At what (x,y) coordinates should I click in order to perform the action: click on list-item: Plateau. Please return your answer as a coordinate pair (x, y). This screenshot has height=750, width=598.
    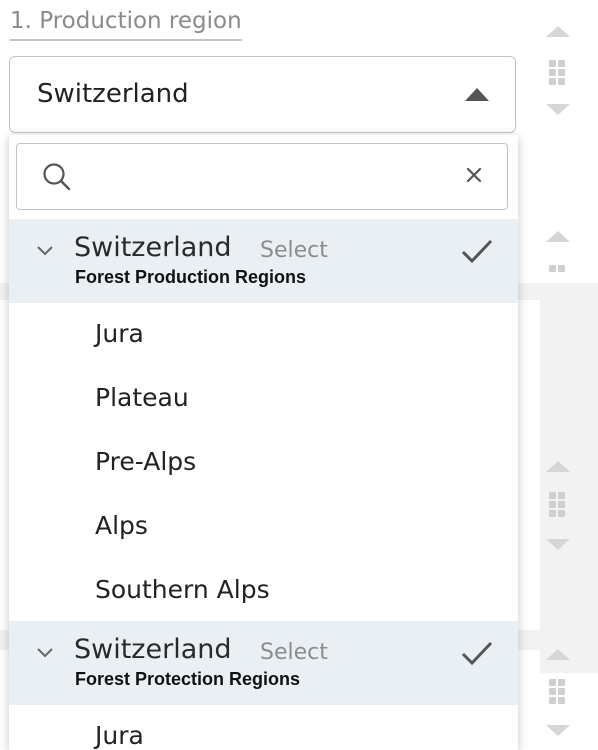
    Looking at the image, I should click on (142, 397).